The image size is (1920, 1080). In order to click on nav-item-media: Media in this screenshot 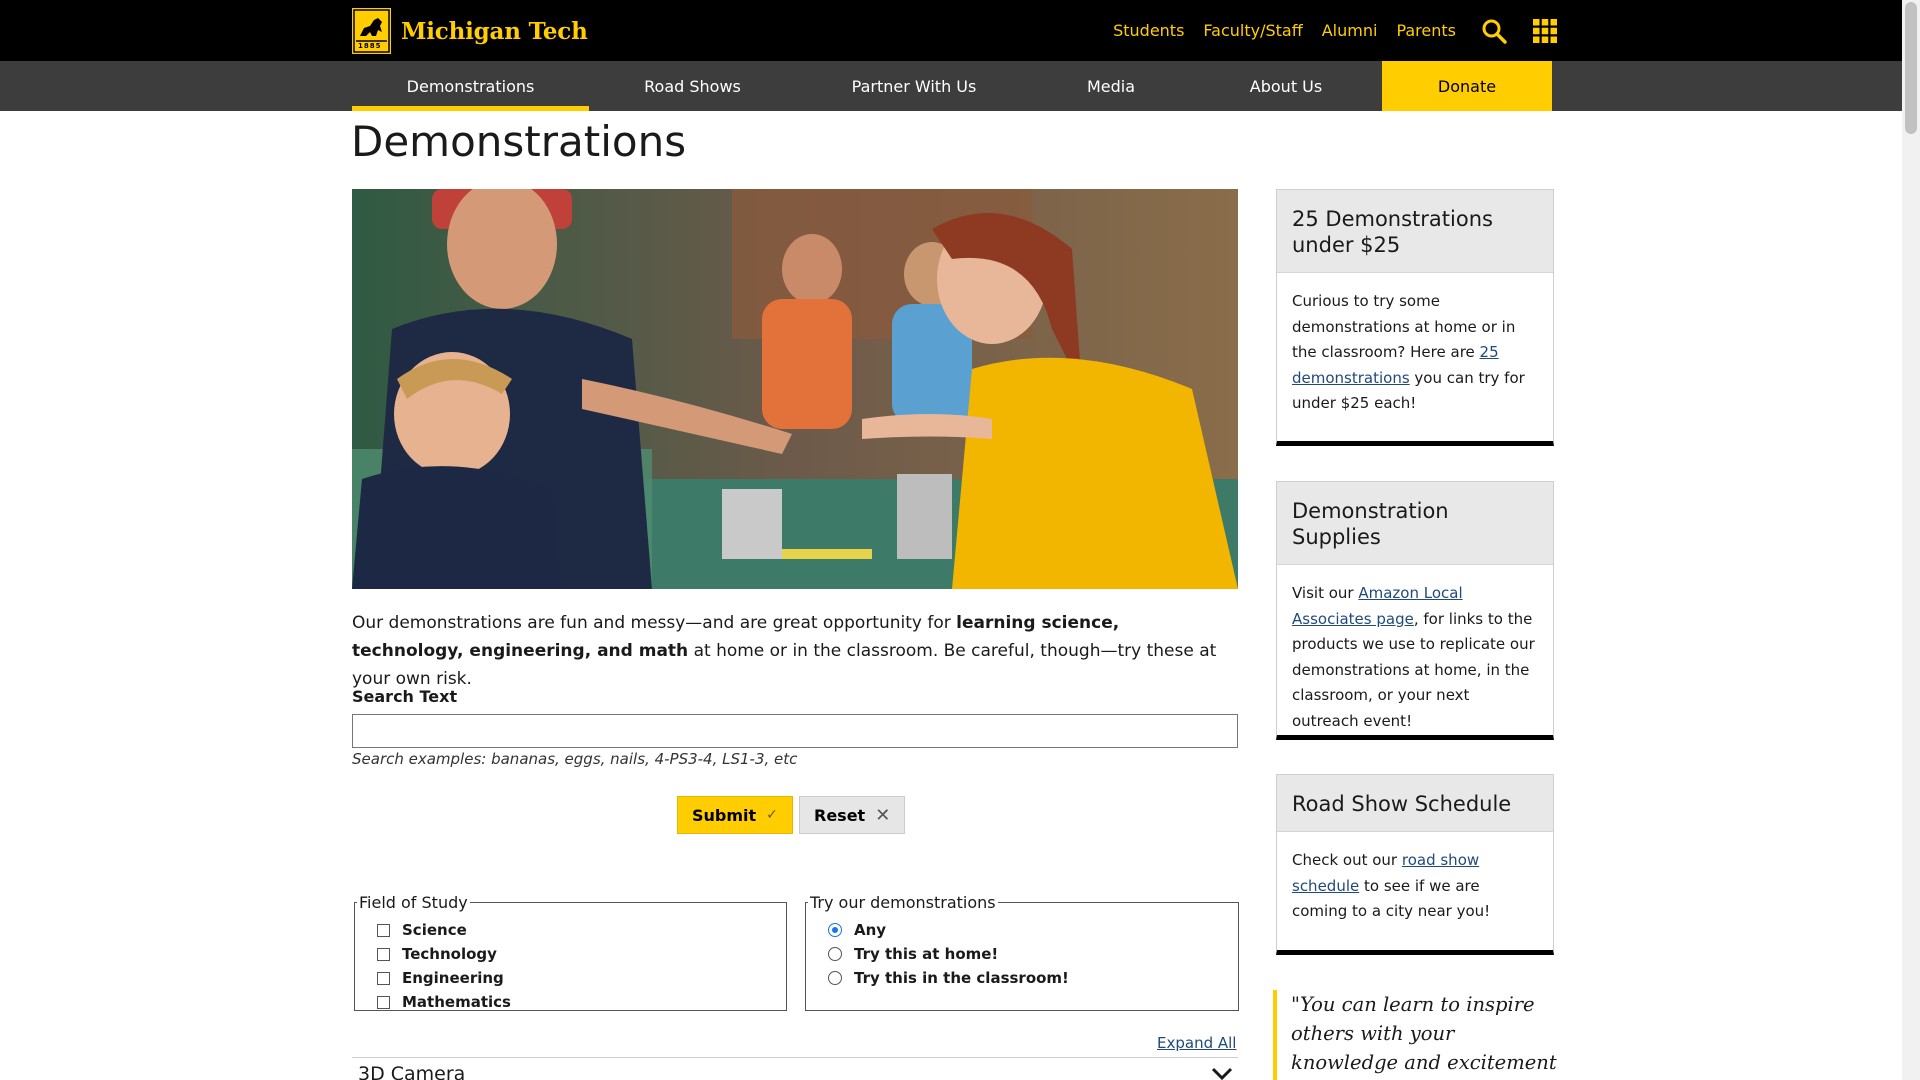, I will do `click(1111, 86)`.